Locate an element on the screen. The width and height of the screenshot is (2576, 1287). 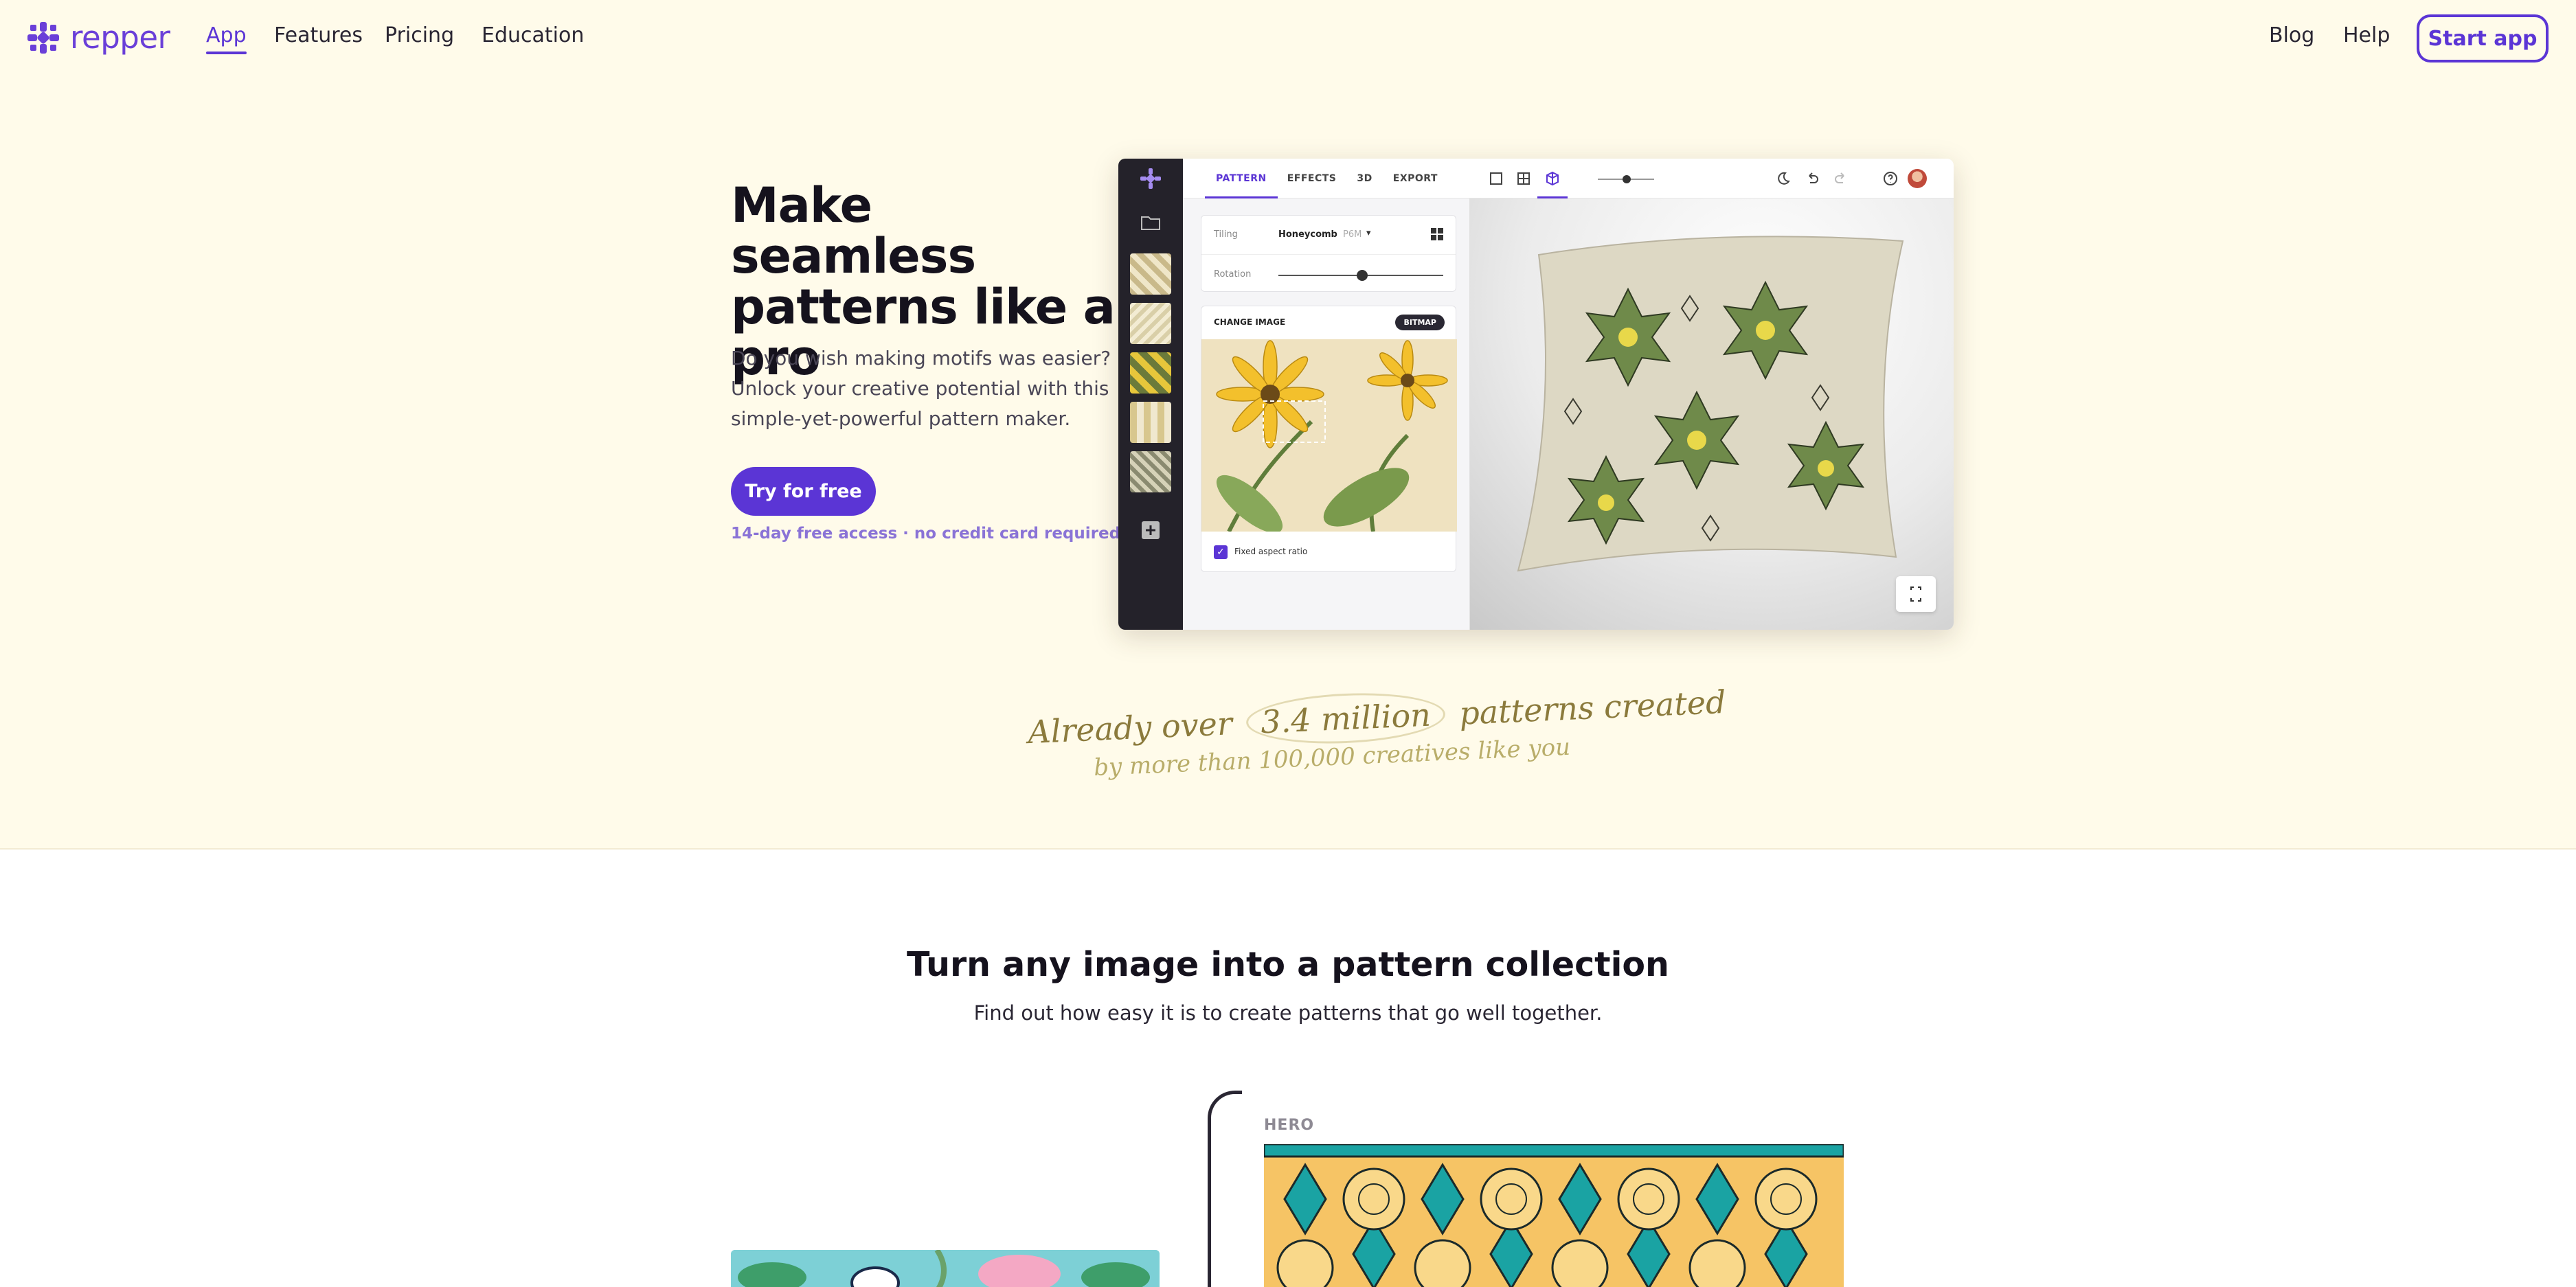
hero-pattern-image is located at coordinates (1554, 1215).